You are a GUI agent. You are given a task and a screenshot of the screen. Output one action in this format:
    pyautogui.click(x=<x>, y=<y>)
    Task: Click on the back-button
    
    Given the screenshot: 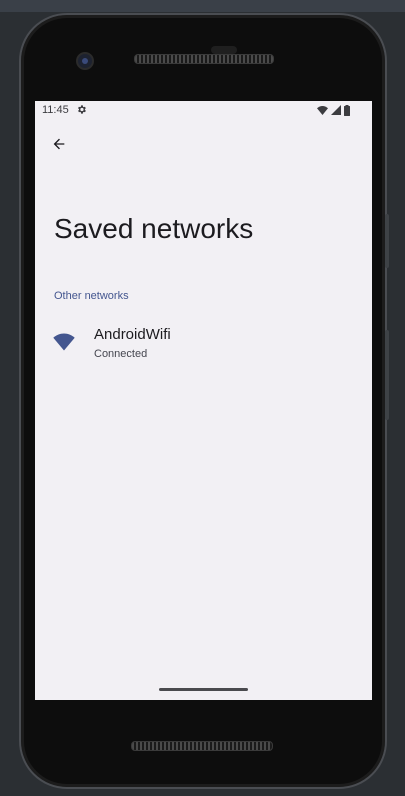 What is the action you would take?
    pyautogui.click(x=59, y=144)
    